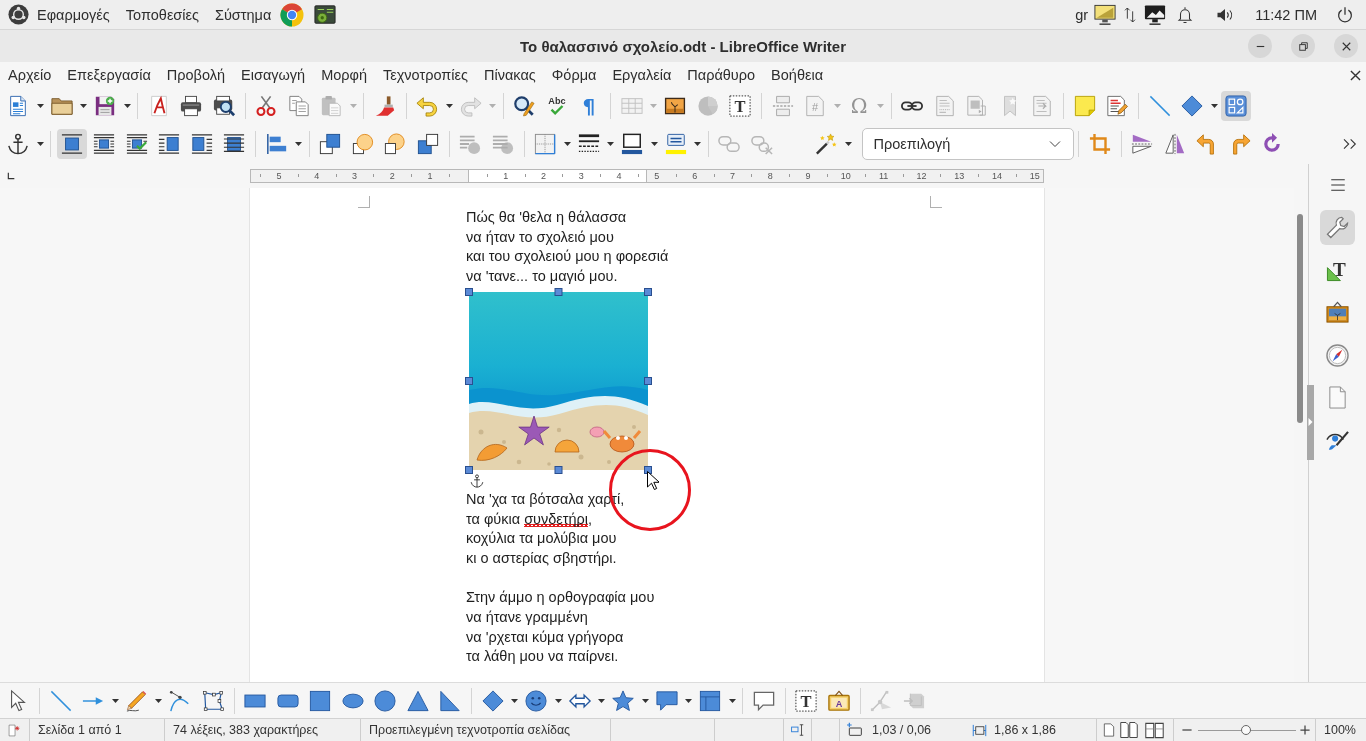  Describe the element at coordinates (623, 700) in the screenshot. I see `star-icon` at that location.